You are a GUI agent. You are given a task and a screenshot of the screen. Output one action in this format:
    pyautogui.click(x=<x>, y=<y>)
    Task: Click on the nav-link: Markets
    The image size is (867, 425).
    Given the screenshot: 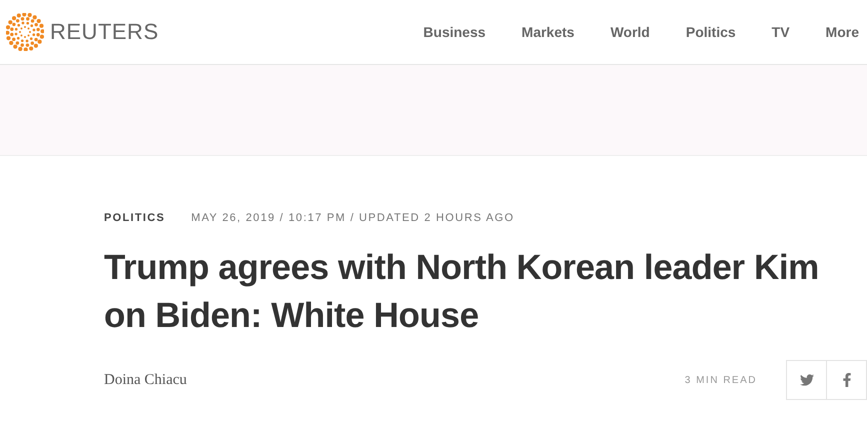 What is the action you would take?
    pyautogui.click(x=548, y=32)
    